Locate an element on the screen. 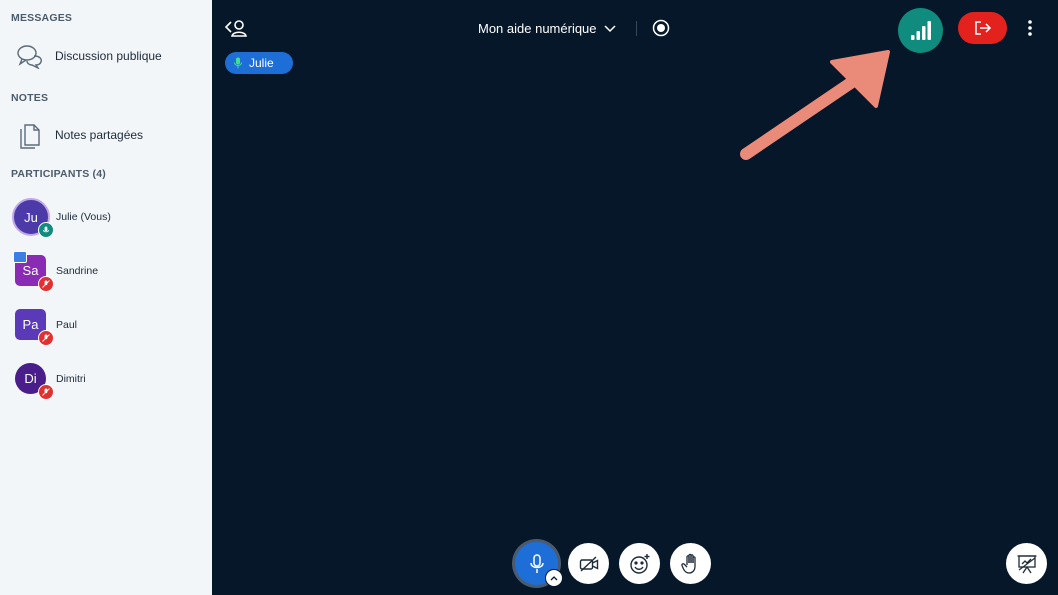 The image size is (1058, 595). mic-on-icon is located at coordinates (46, 230).